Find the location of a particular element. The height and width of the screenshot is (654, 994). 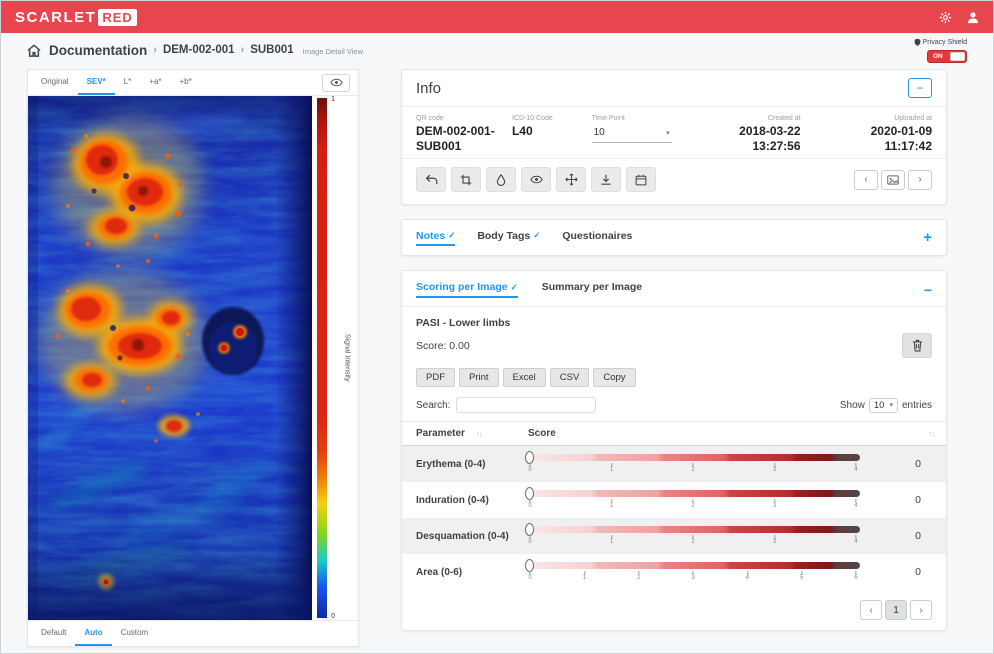

column-header-score: Score is located at coordinates (695, 433).